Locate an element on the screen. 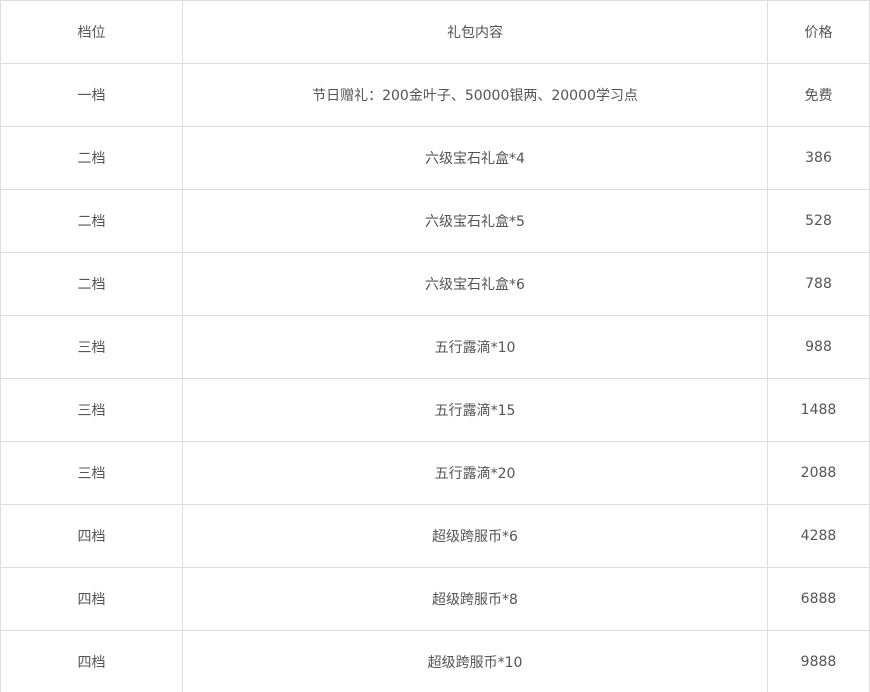 The width and height of the screenshot is (870, 692). table-row: 二档 六级宝石礼盒*4 386 is located at coordinates (435, 158).